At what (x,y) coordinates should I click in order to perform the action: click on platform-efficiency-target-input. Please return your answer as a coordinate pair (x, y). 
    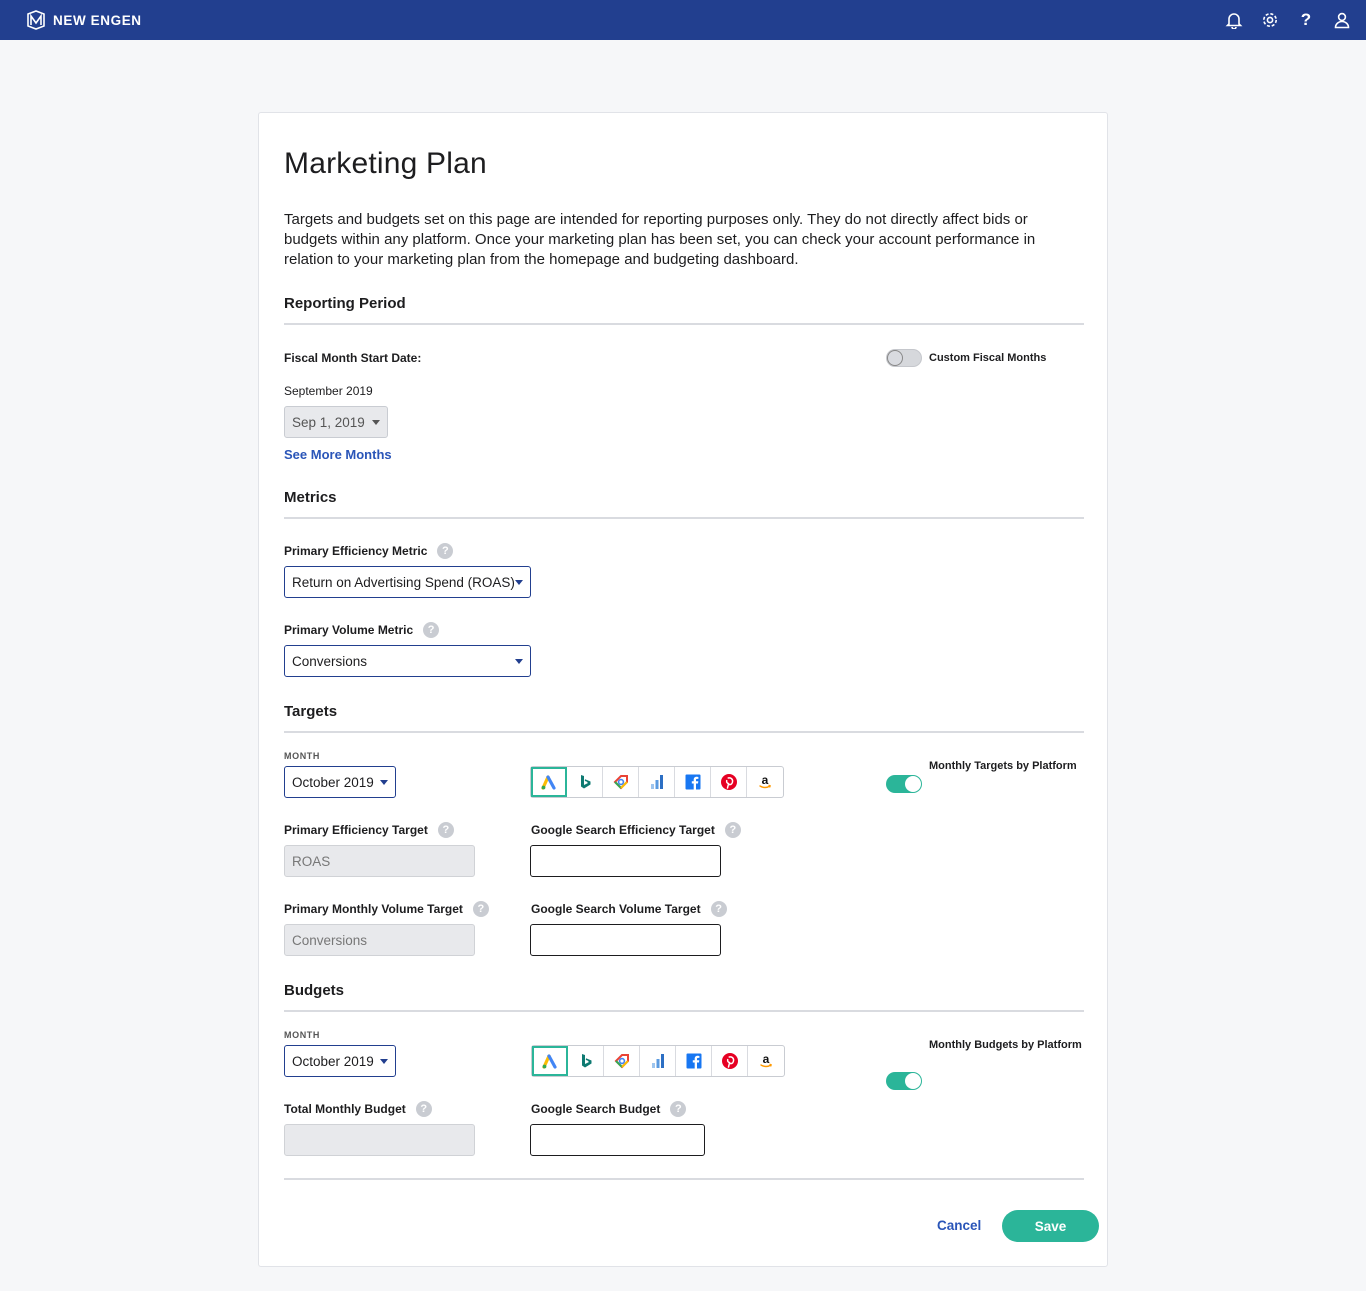
    Looking at the image, I should click on (625, 861).